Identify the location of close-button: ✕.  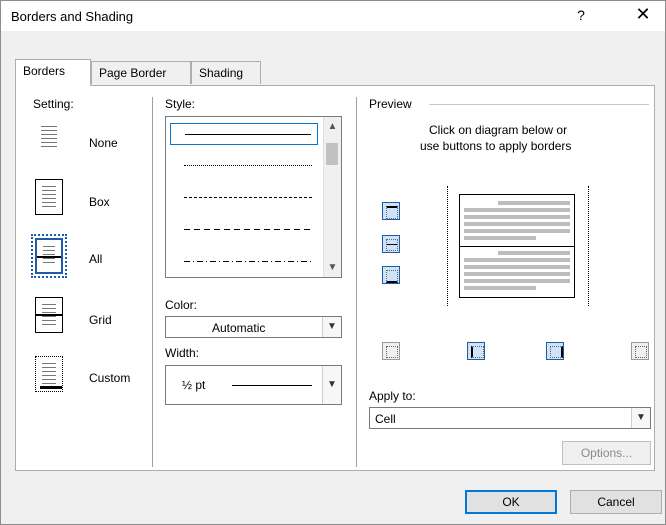
(643, 14).